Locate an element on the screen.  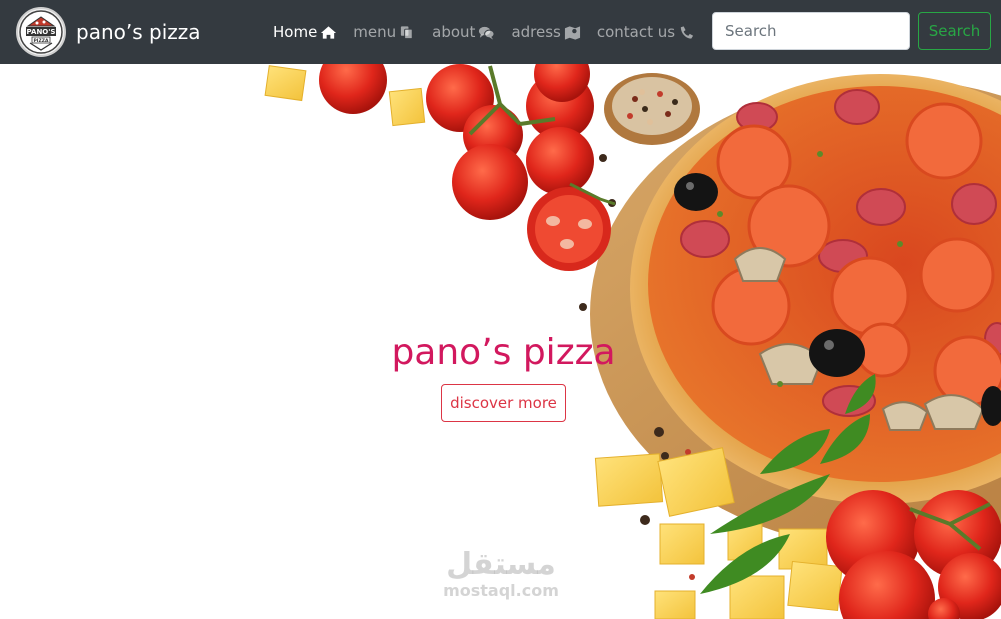
search-button: Search is located at coordinates (954, 31).